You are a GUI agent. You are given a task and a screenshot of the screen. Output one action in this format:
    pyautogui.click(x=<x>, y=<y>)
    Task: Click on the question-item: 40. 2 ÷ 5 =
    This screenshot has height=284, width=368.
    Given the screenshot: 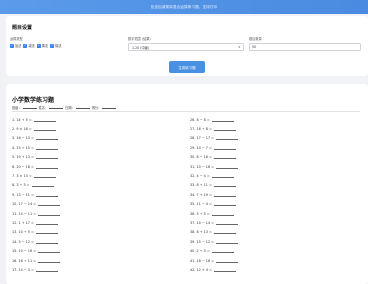 What is the action you would take?
    pyautogui.click(x=214, y=250)
    